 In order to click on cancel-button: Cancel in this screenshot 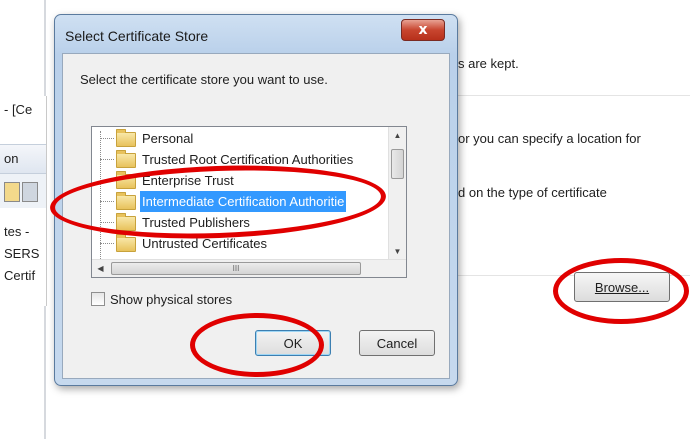, I will do `click(397, 343)`.